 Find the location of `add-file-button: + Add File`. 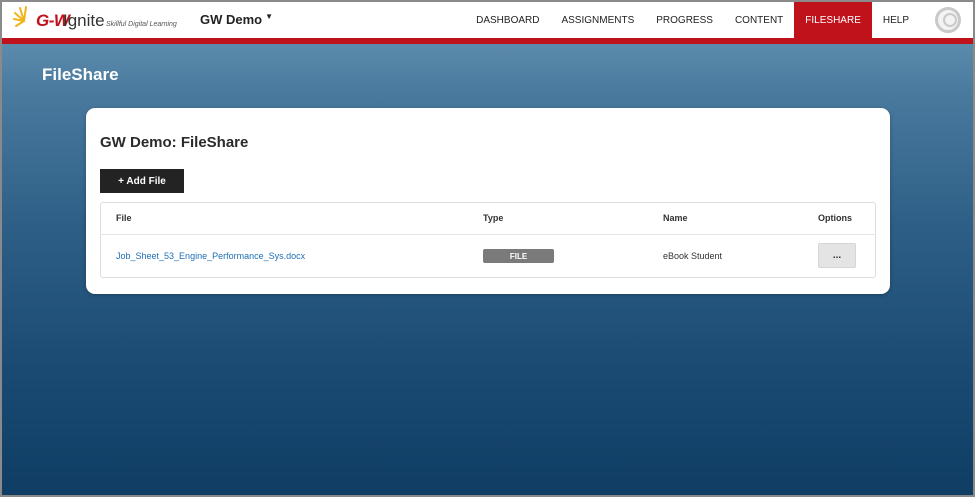

add-file-button: + Add File is located at coordinates (142, 181).